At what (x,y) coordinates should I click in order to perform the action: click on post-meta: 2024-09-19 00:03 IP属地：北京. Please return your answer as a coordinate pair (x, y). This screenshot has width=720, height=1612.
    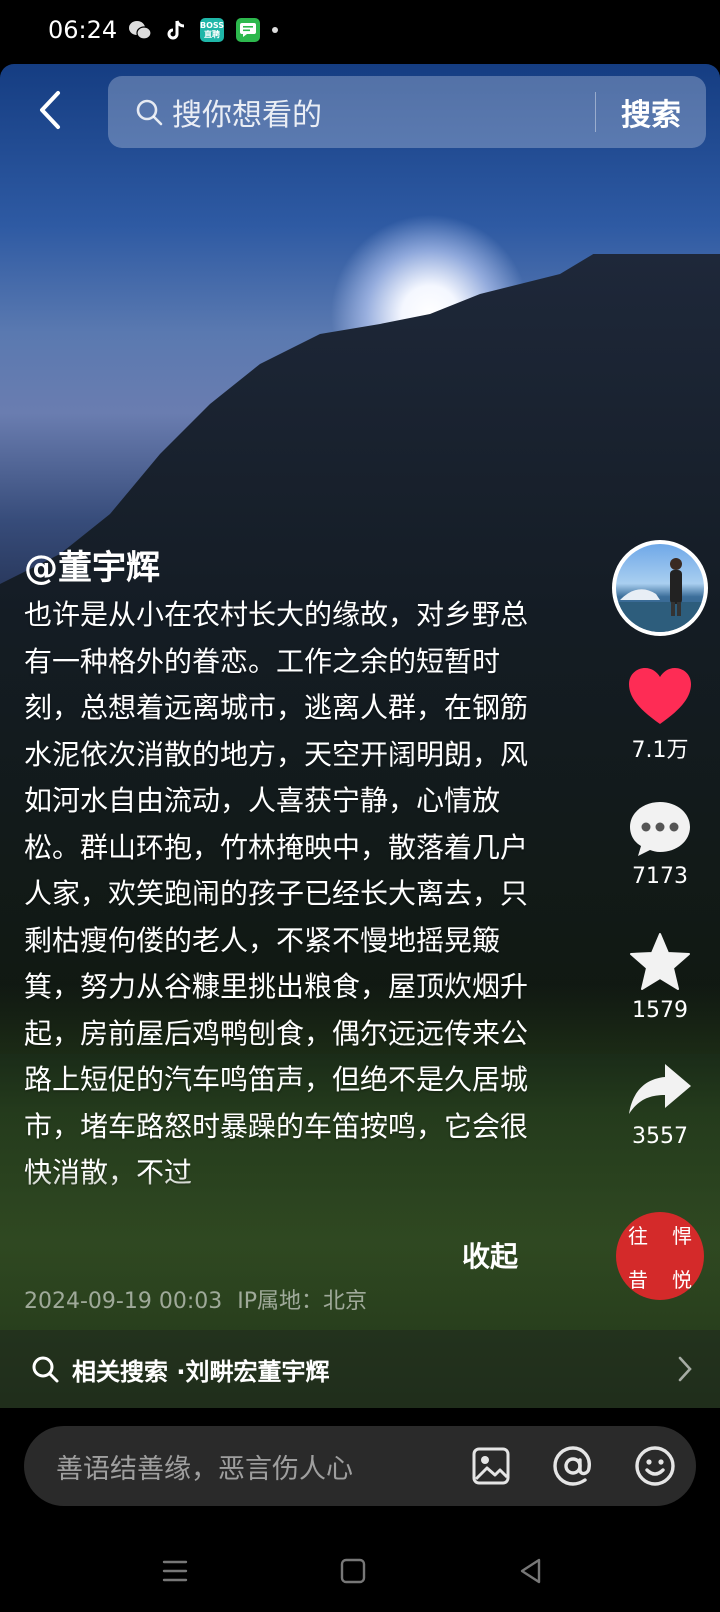
    Looking at the image, I should click on (195, 1299).